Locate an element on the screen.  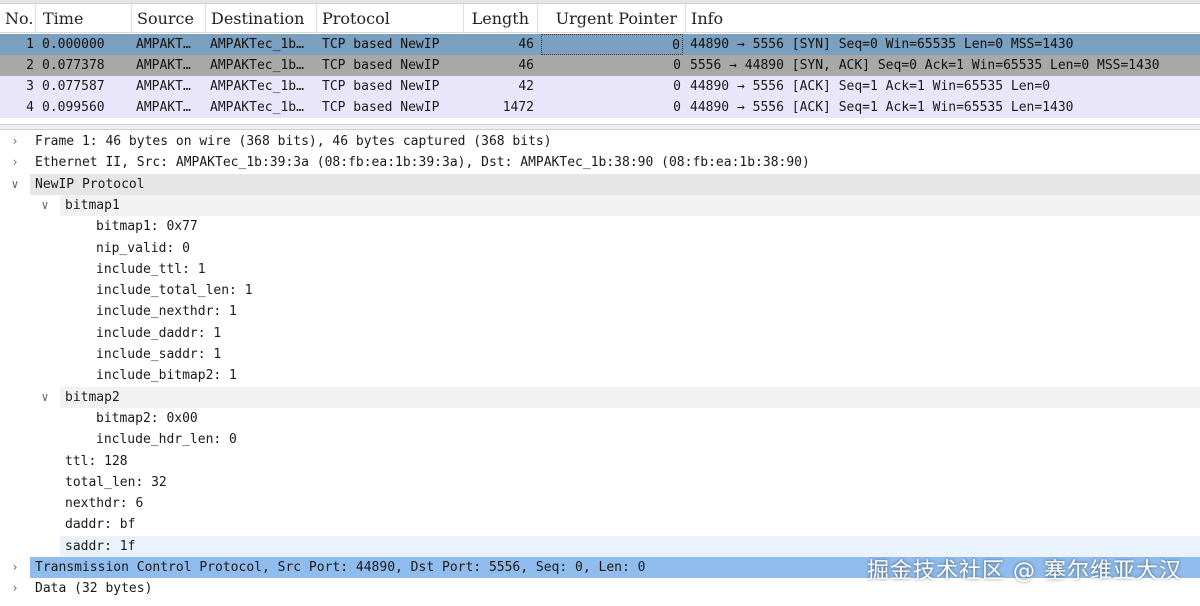
detail-tree-item: ∨ bitmap1 is located at coordinates (600, 205).